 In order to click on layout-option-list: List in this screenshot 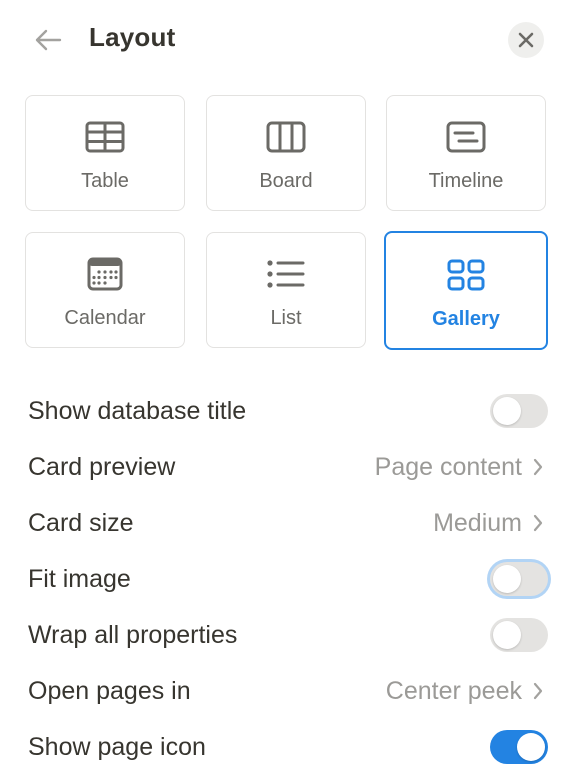, I will do `click(286, 290)`.